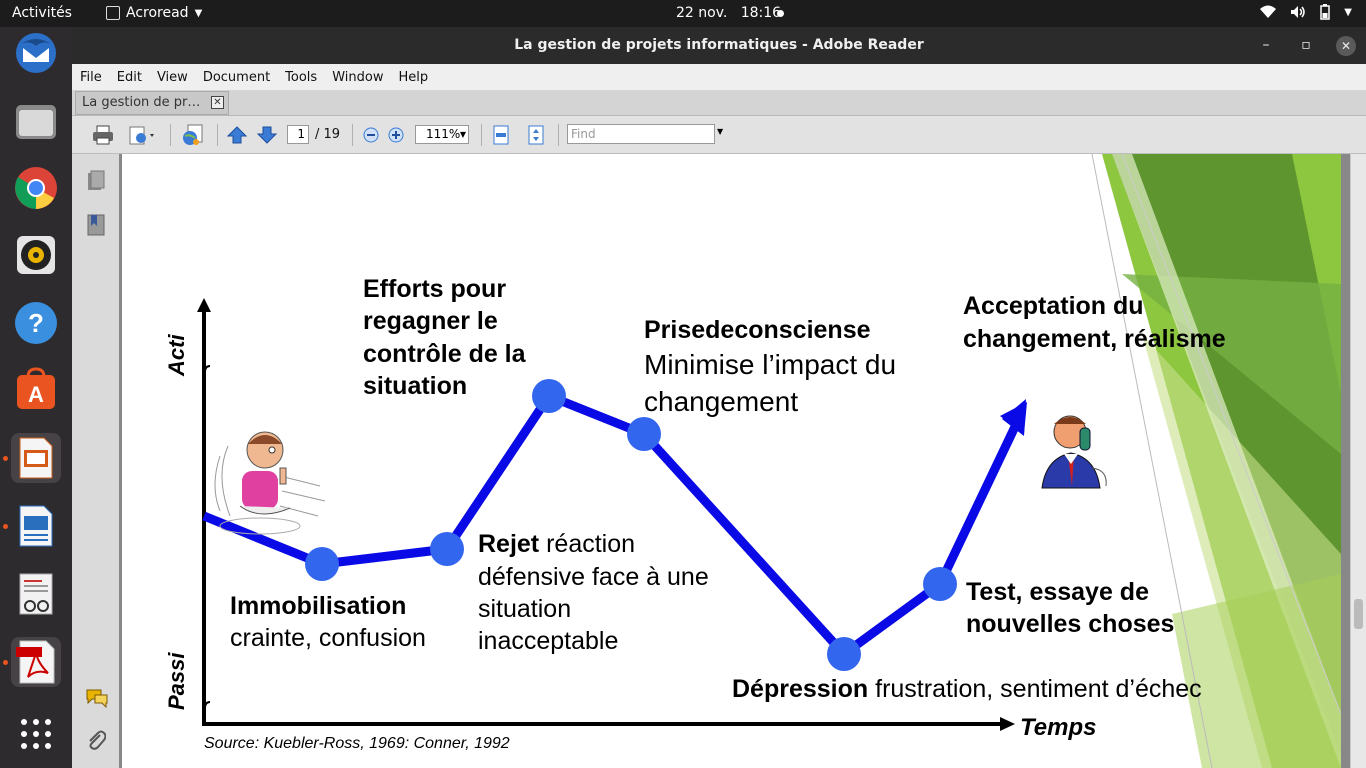  I want to click on scrollbar-thumb, so click(1358, 614).